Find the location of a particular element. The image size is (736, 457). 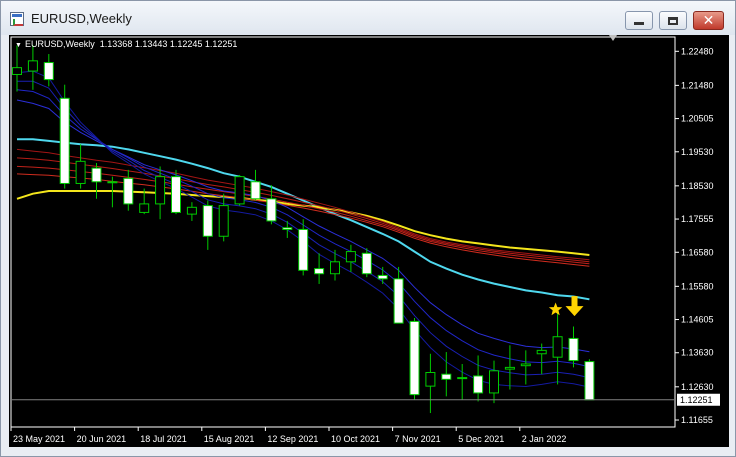

maximize-icon is located at coordinates (673, 20).